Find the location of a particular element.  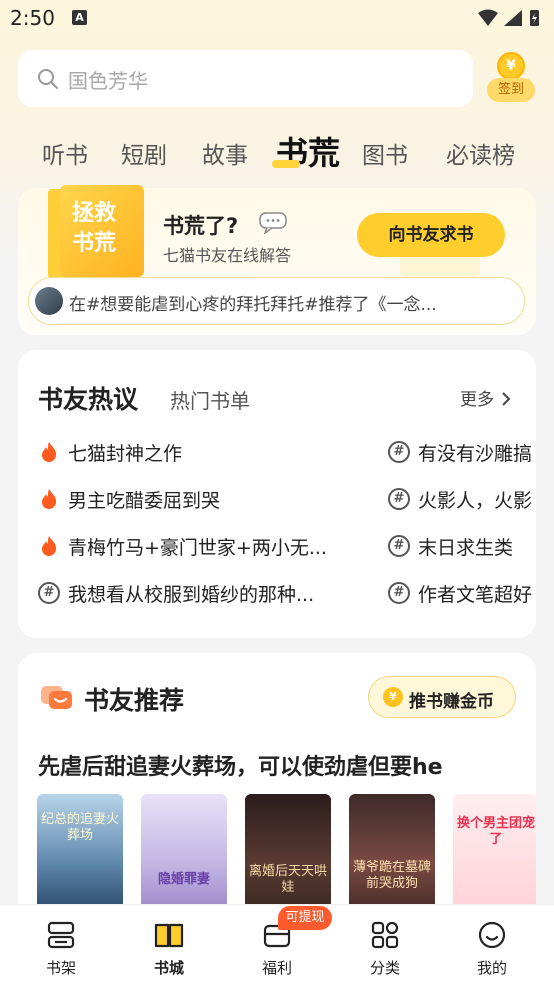

bookshelf-icon is located at coordinates (61, 935).